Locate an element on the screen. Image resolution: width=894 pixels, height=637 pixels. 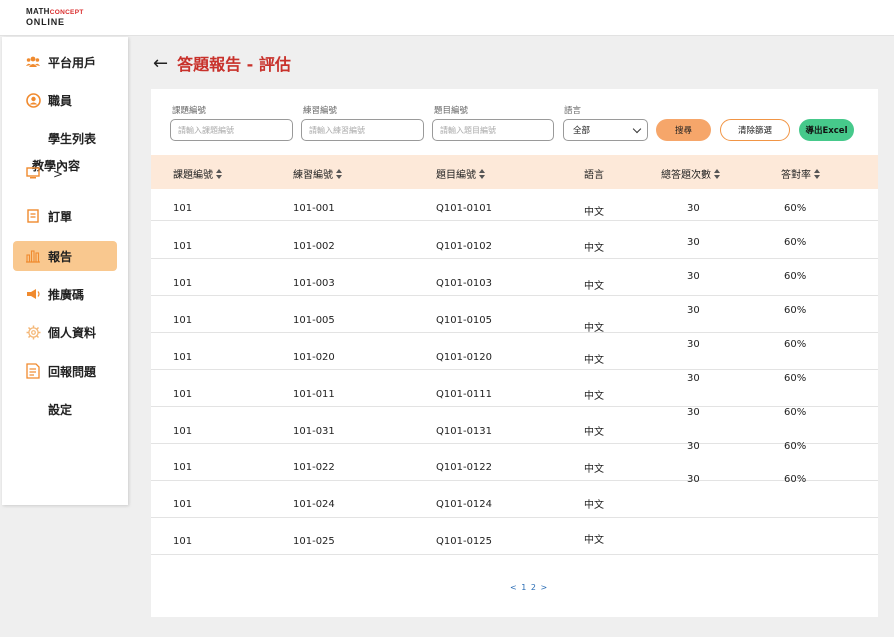
language-filter-label: 語言 is located at coordinates (573, 111).